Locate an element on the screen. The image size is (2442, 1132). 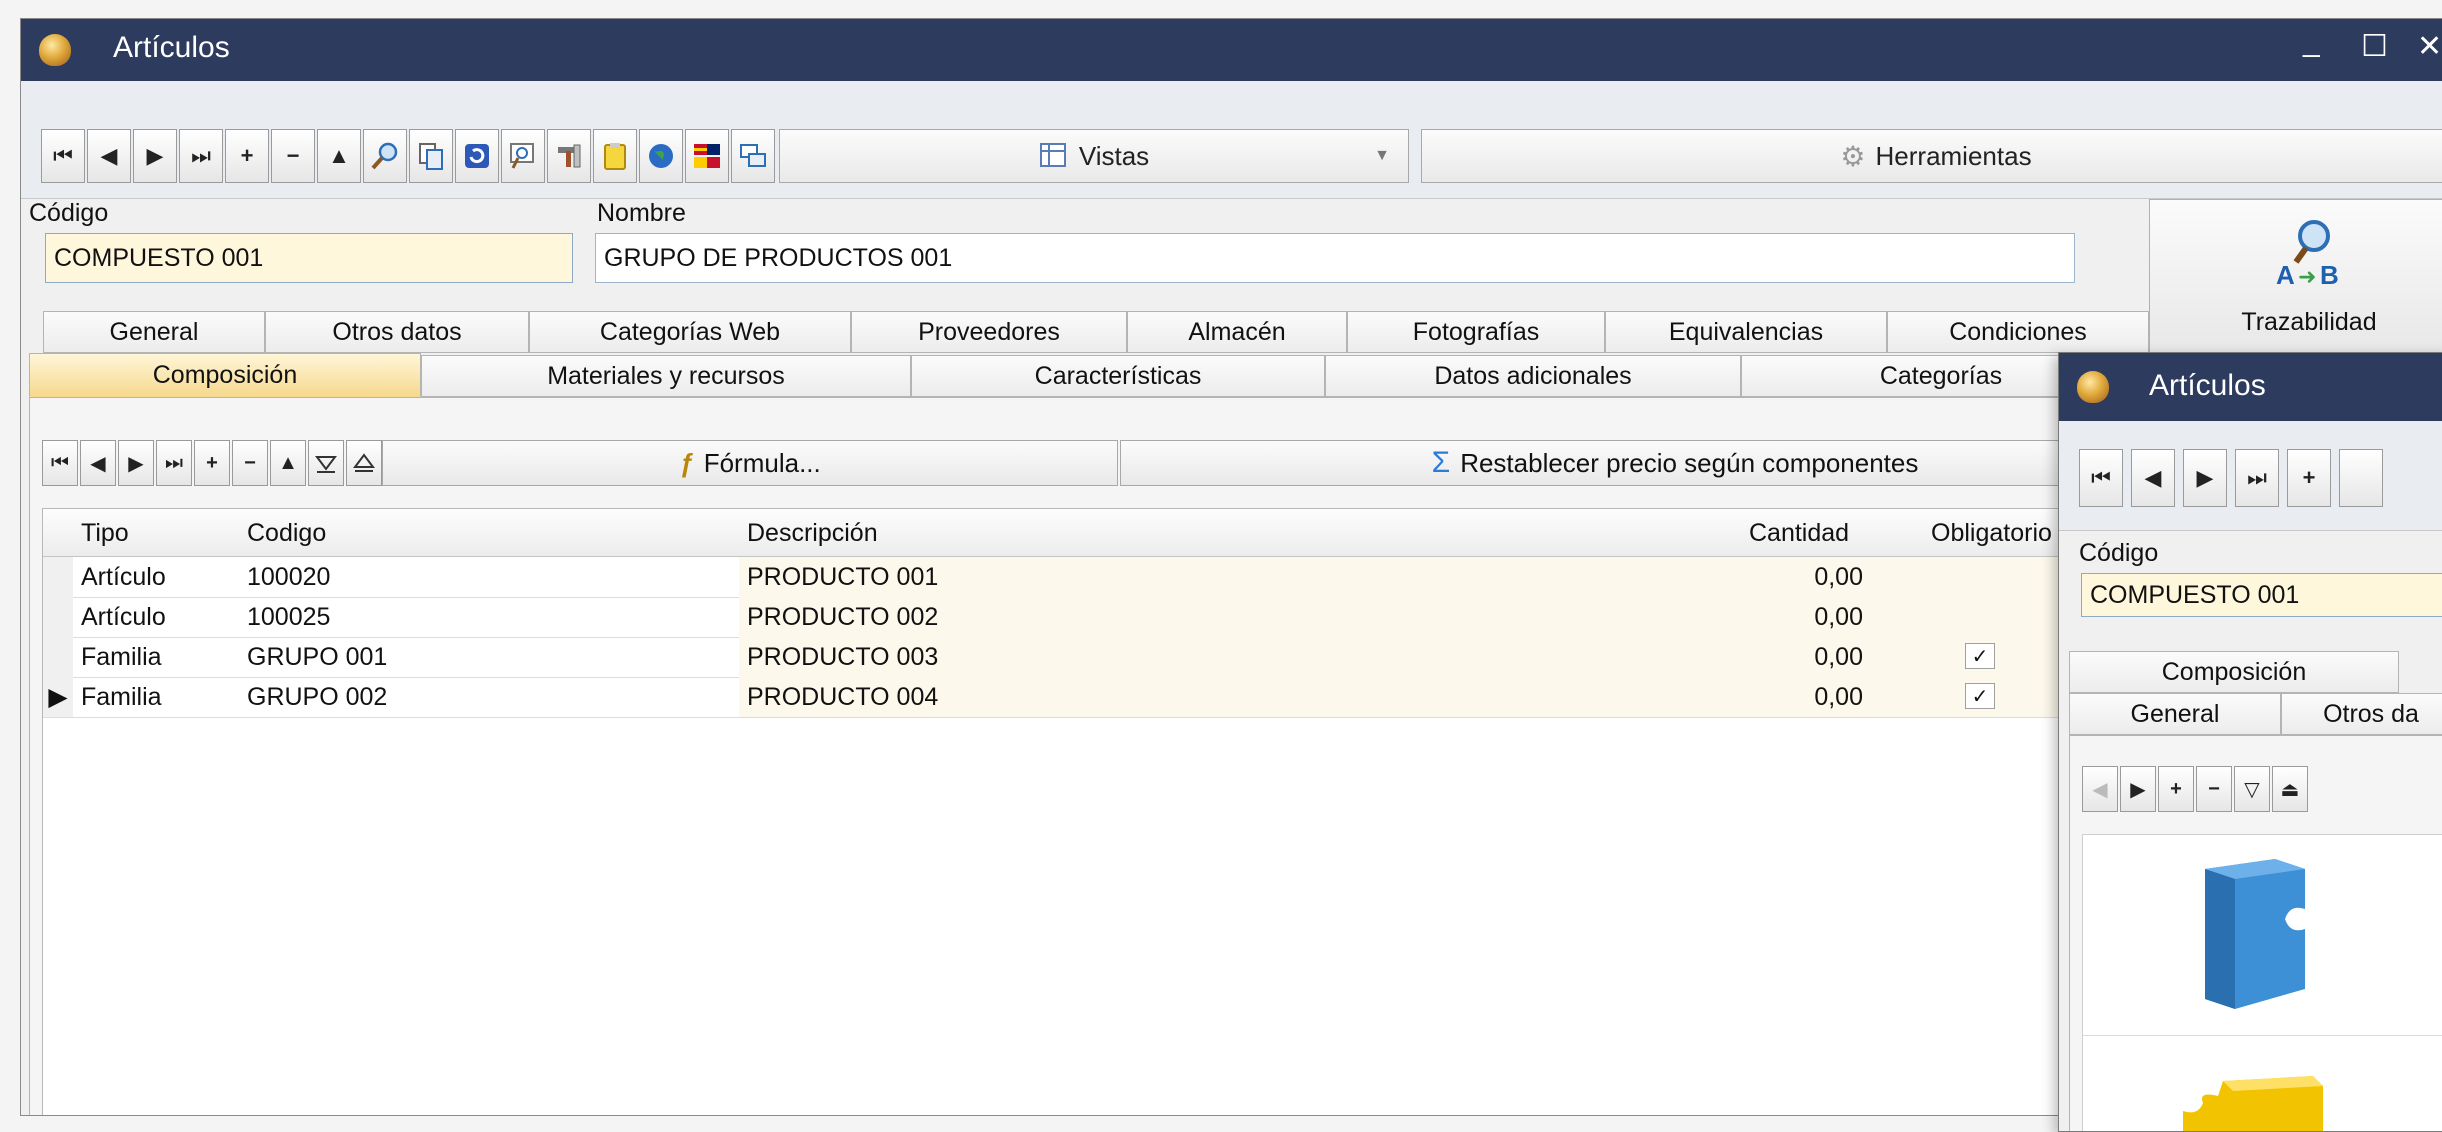
prev-record-button-secondary: ◀ is located at coordinates (2153, 478).